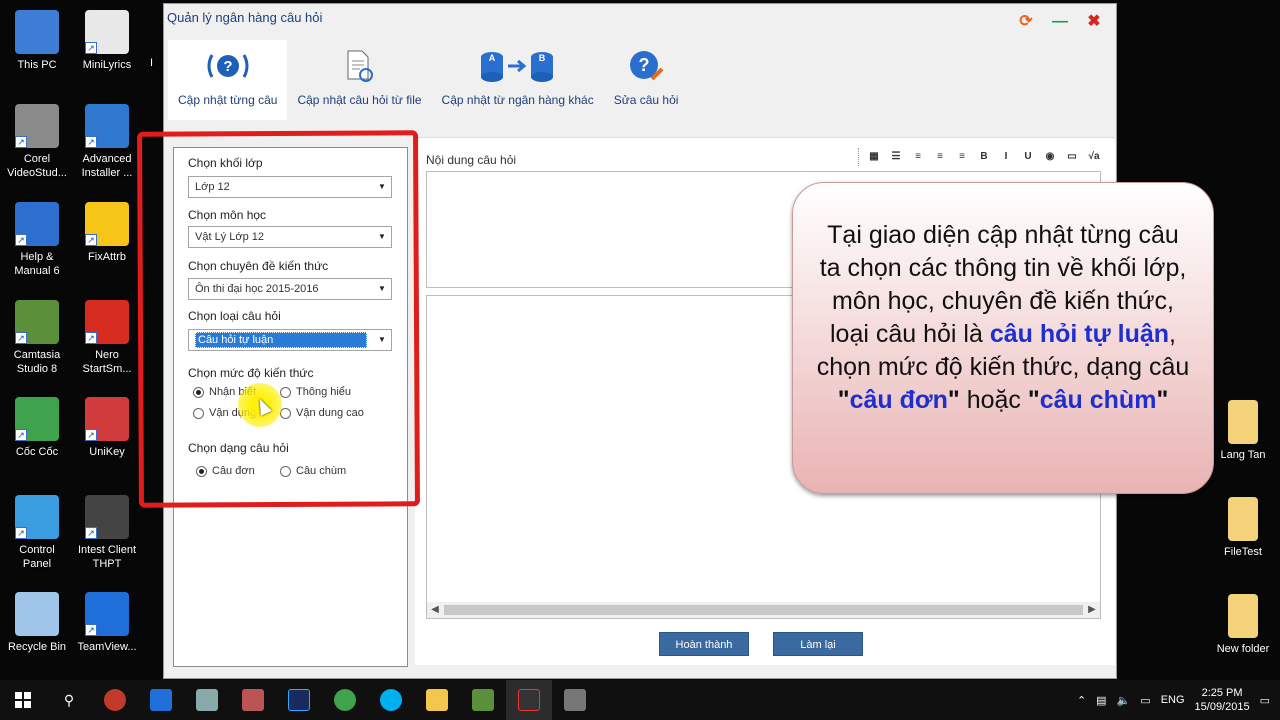 Image resolution: width=1280 pixels, height=720 pixels. Describe the element at coordinates (1006, 157) in the screenshot. I see `italic-icon: I` at that location.